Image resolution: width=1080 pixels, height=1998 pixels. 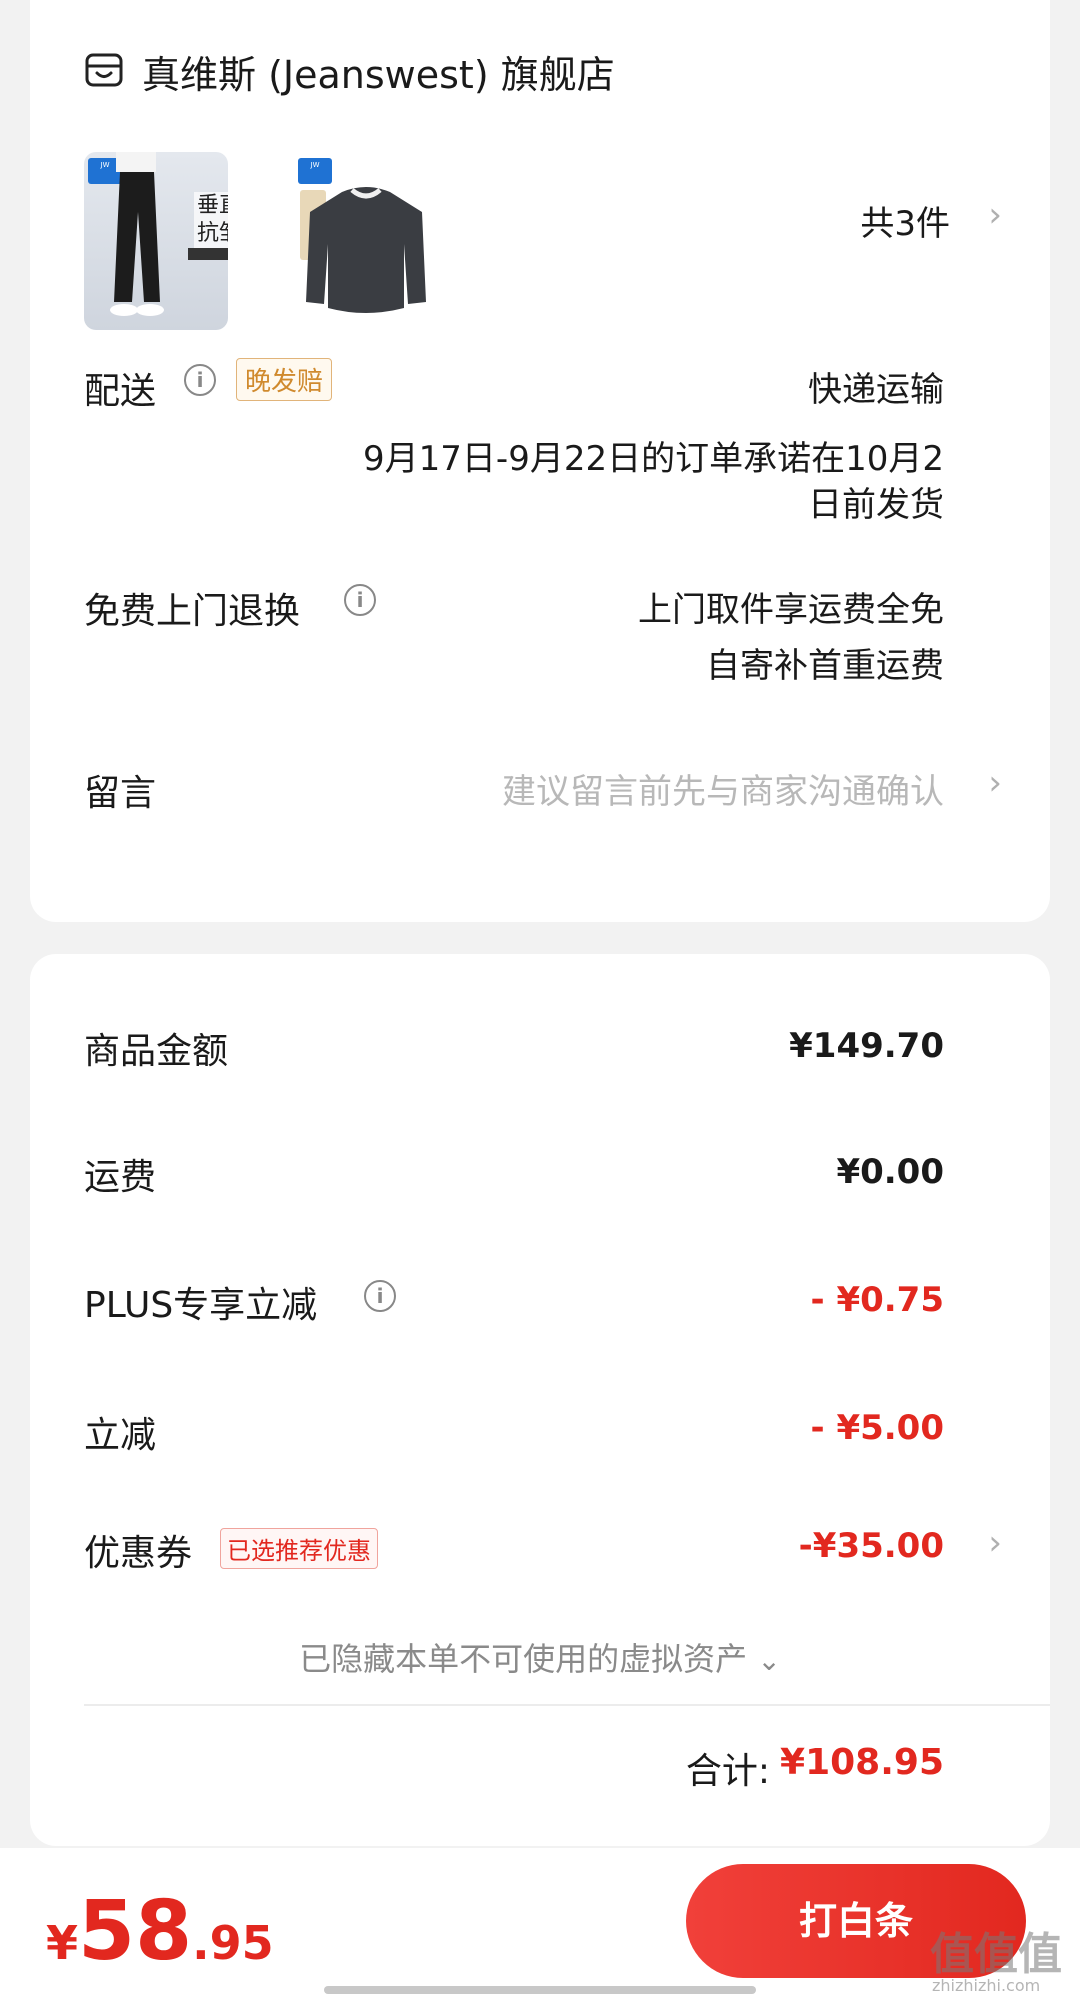 What do you see at coordinates (120, 391) in the screenshot?
I see `delivery-label: 配送` at bounding box center [120, 391].